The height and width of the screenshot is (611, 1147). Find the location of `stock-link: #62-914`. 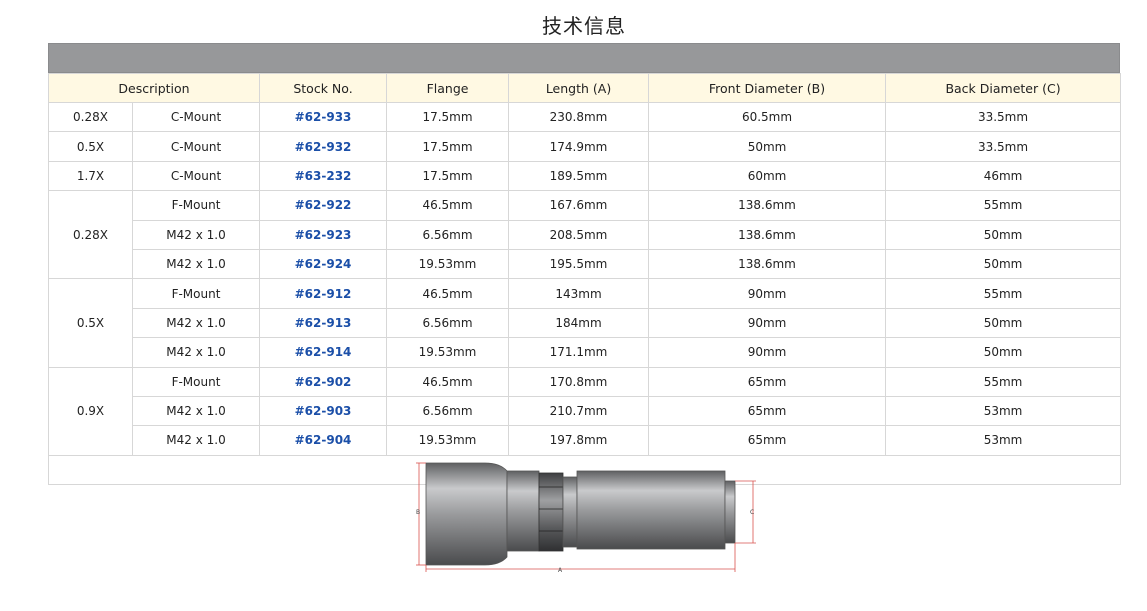

stock-link: #62-914 is located at coordinates (323, 352).